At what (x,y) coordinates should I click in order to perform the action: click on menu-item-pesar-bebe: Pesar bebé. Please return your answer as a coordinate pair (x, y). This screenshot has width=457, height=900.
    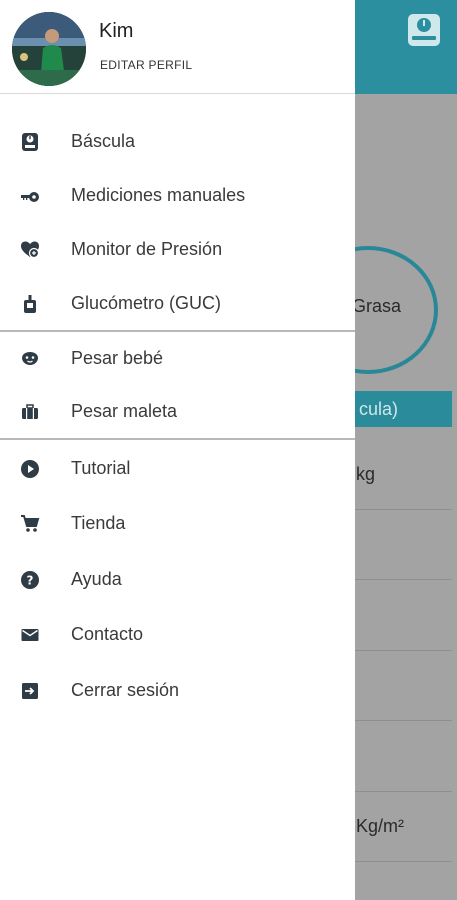
    Looking at the image, I should click on (177, 359).